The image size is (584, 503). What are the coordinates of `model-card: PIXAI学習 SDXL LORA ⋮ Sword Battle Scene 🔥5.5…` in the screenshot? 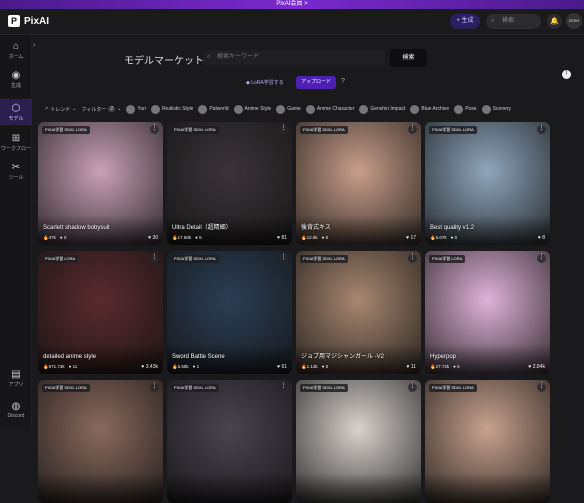 It's located at (229, 312).